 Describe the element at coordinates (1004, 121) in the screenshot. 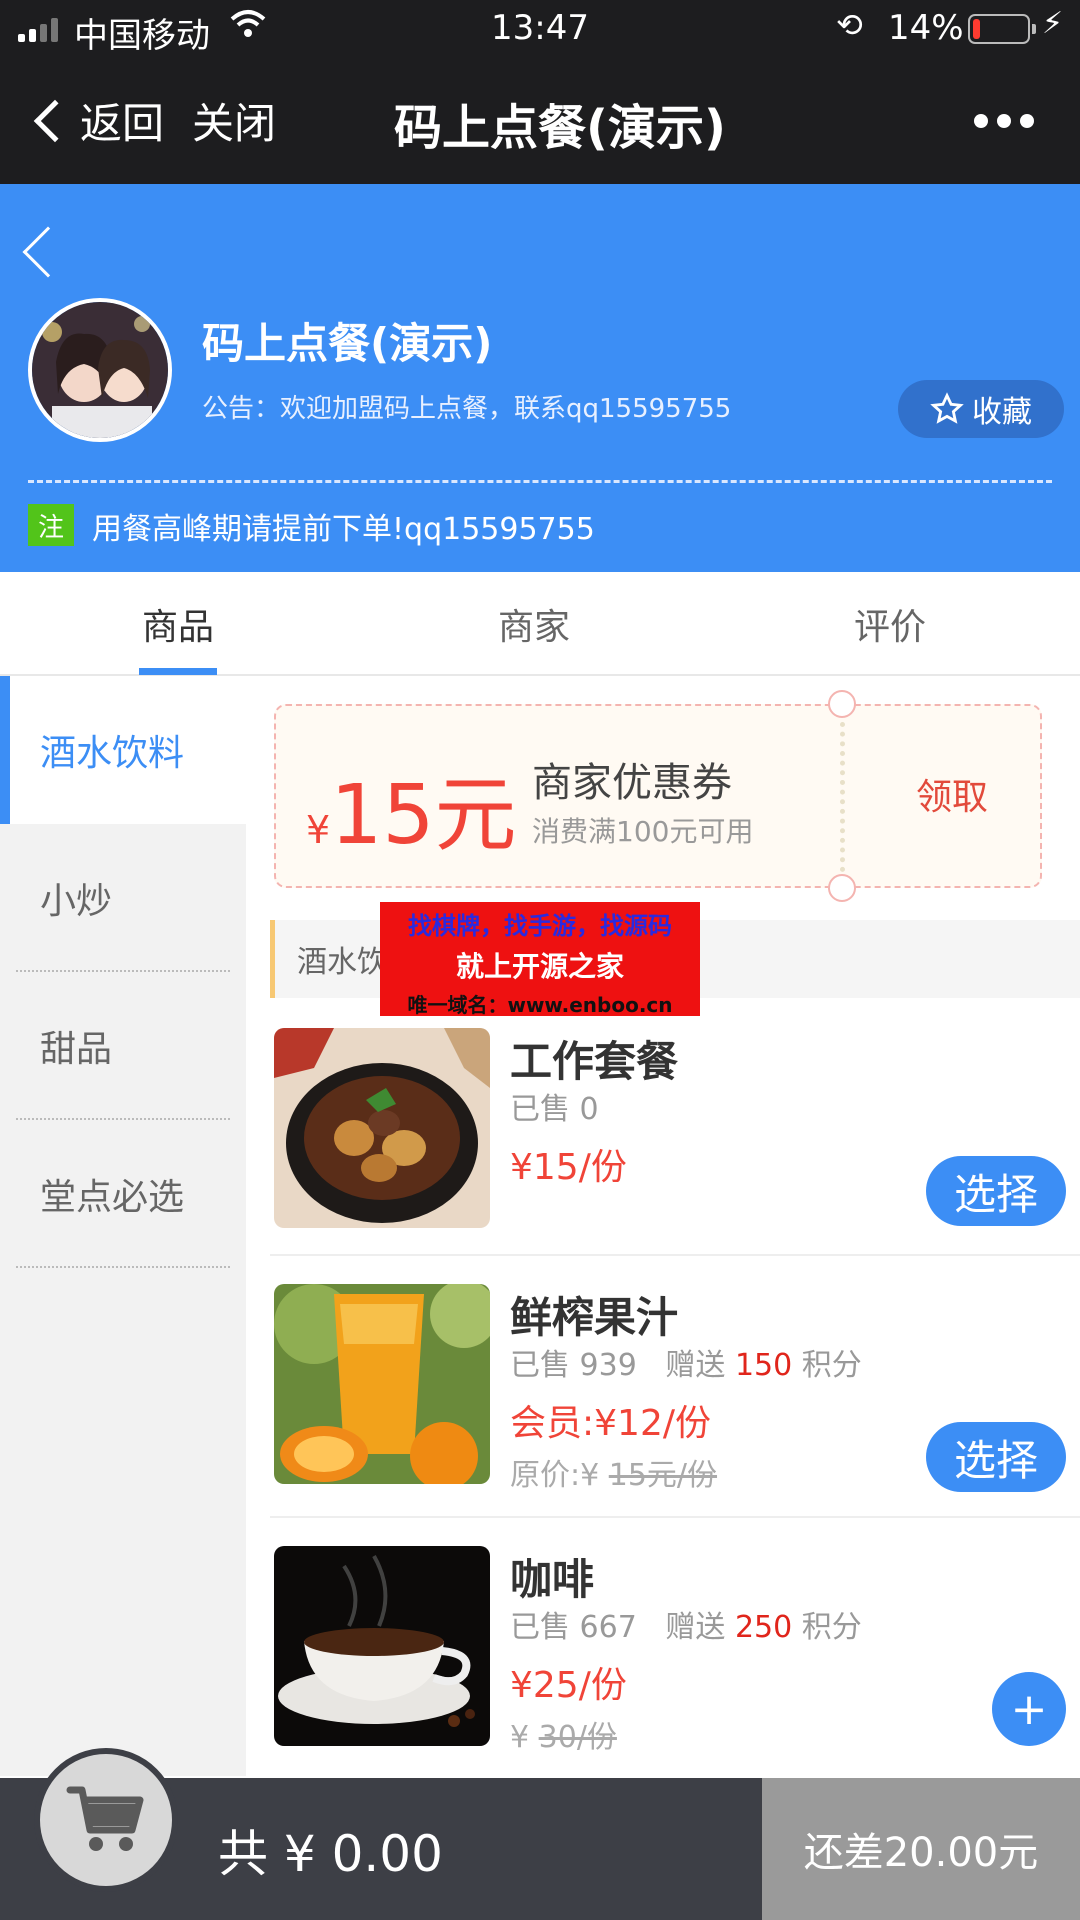

I see `more-dots-icon` at that location.